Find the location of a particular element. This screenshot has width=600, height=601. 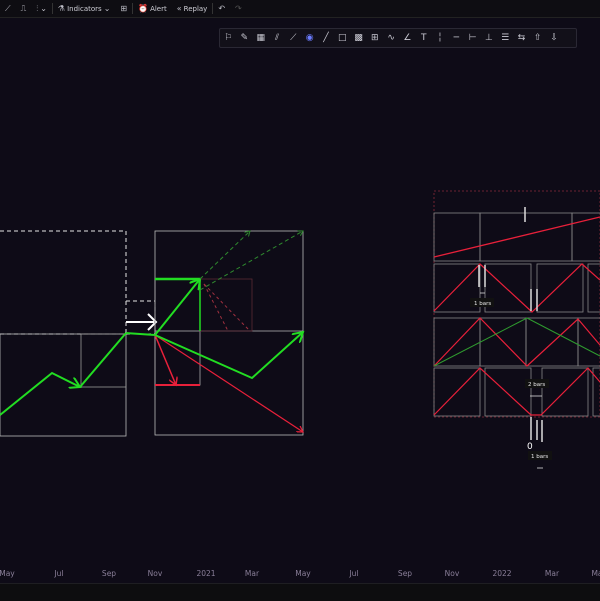

red-arrow-long is located at coordinates (228, 383).